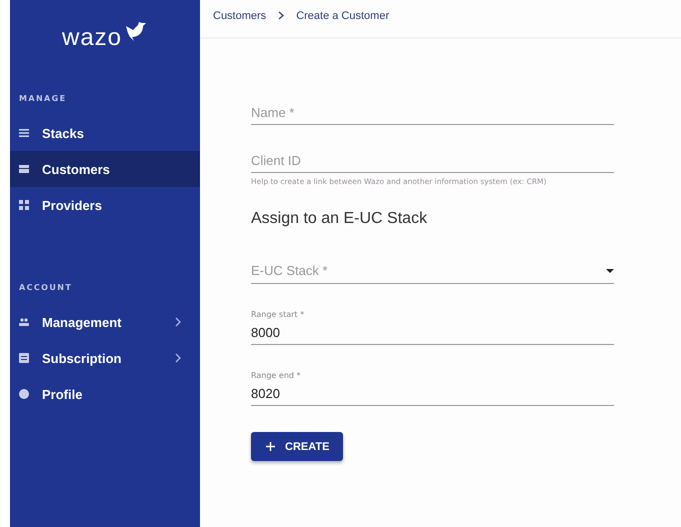 The image size is (681, 527). Describe the element at coordinates (239, 16) in the screenshot. I see `breadcrumb-link: Customers` at that location.